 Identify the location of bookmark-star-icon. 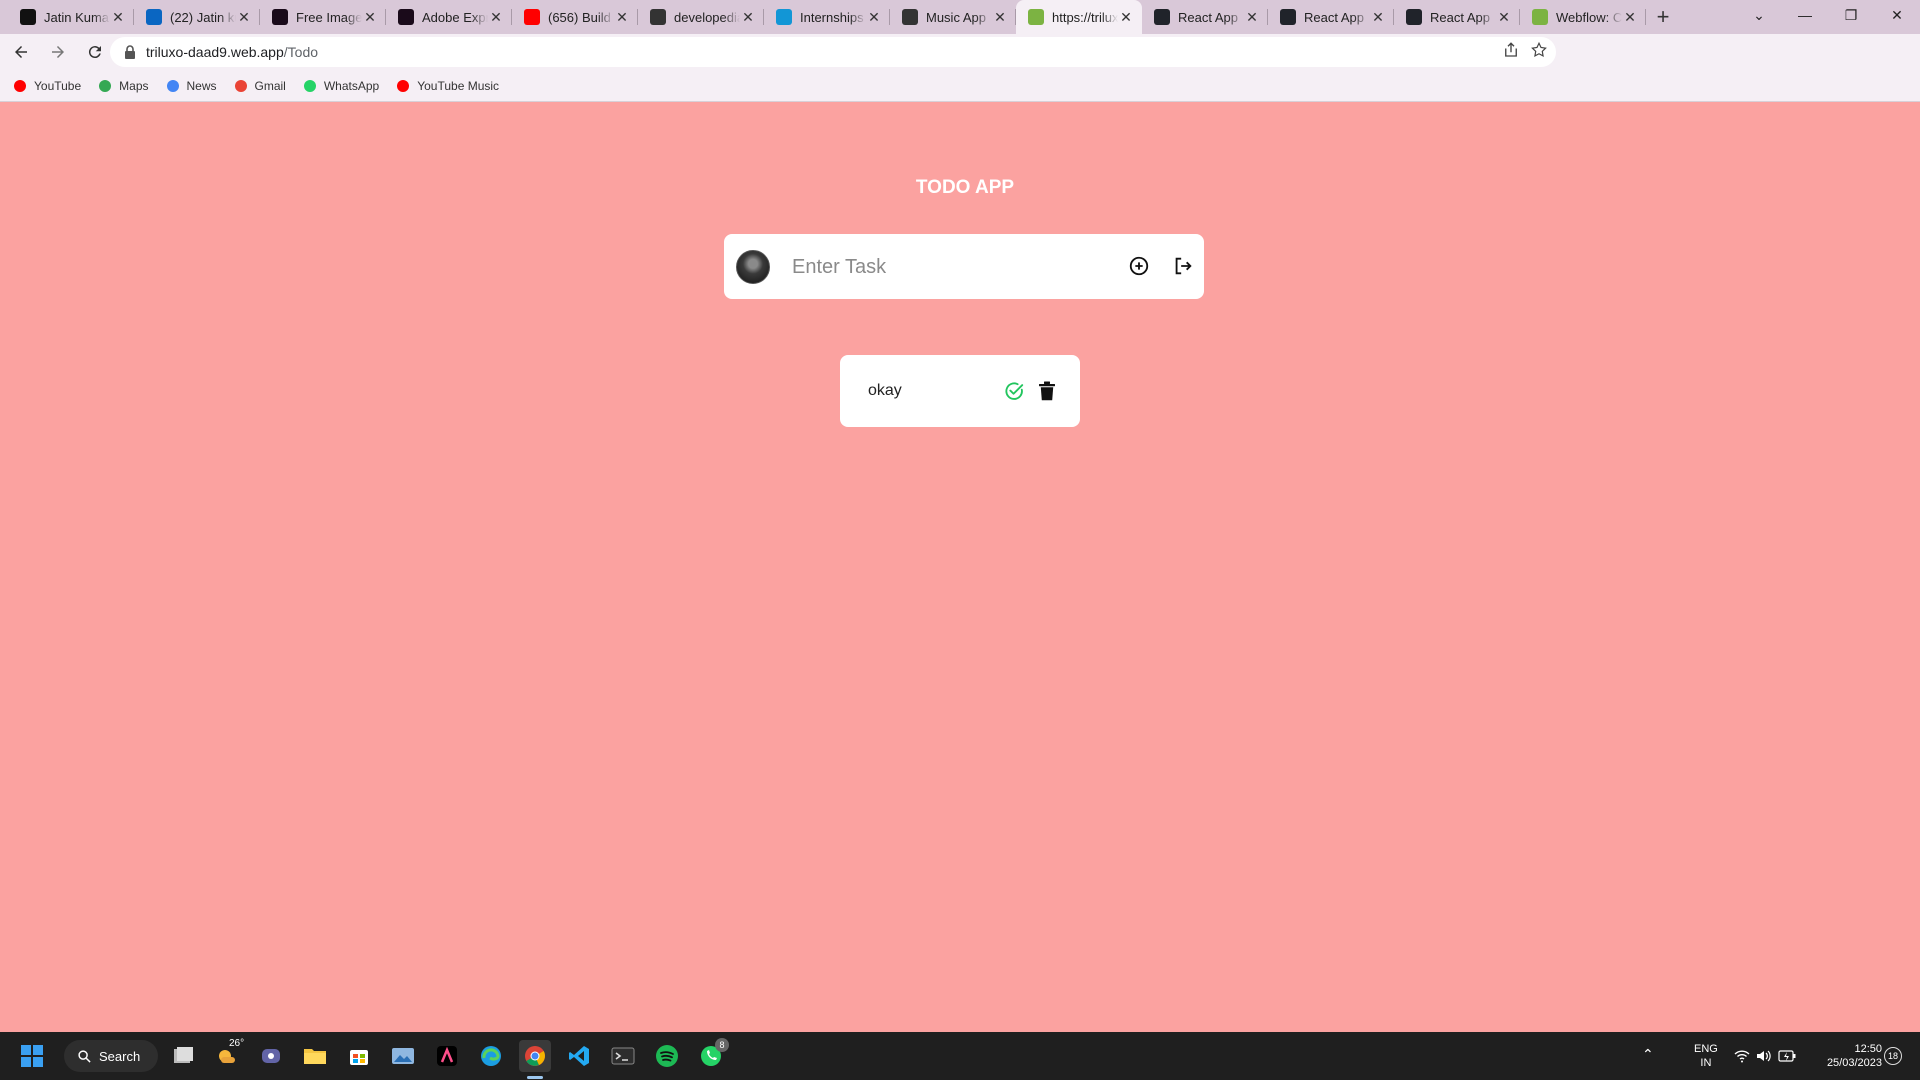
(1539, 50).